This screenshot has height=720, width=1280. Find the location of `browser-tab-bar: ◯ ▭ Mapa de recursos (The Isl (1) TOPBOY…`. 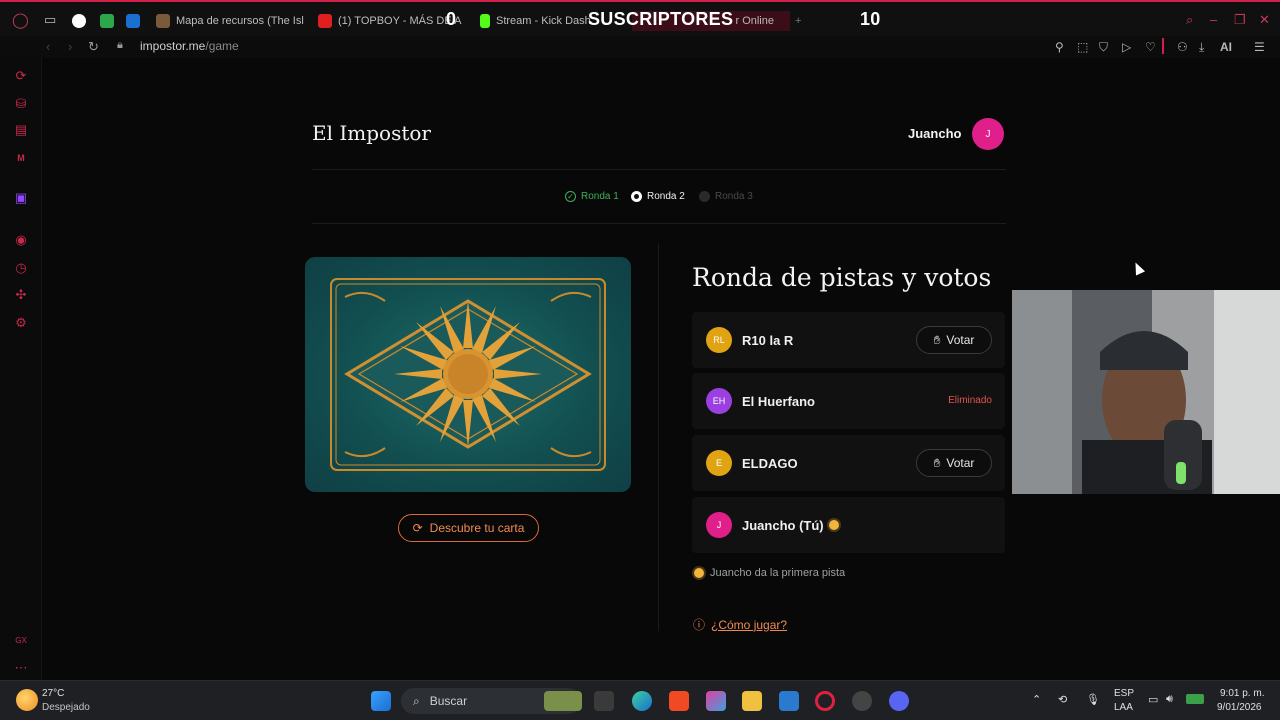

browser-tab-bar: ◯ ▭ Mapa de recursos (The Isl (1) TOPBOY… is located at coordinates (640, 18).